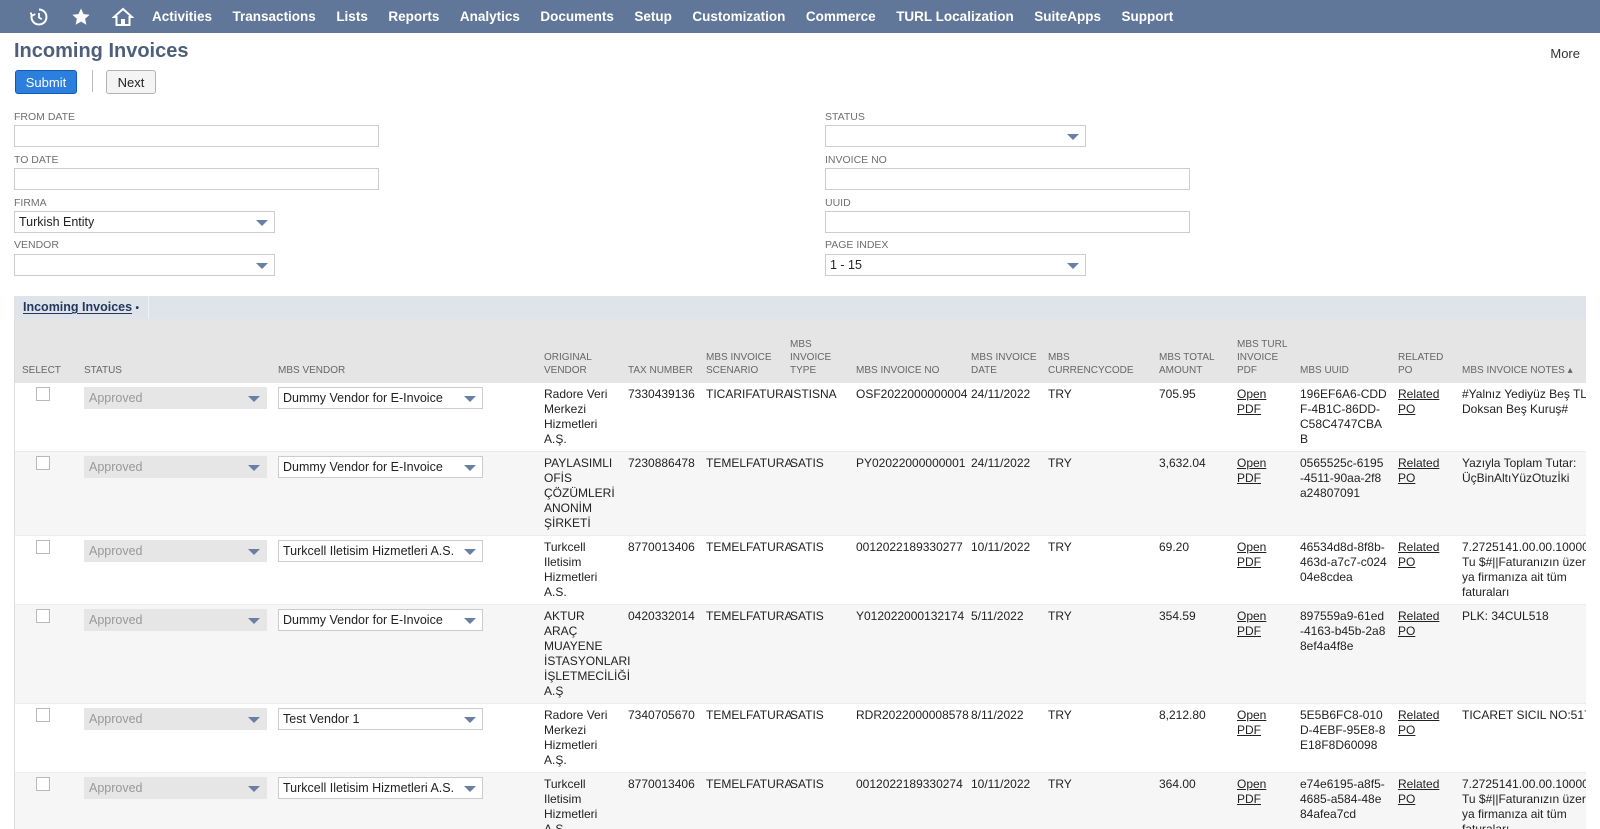  I want to click on column-header-mbs-vendor: MBS VENDOR, so click(404, 351).